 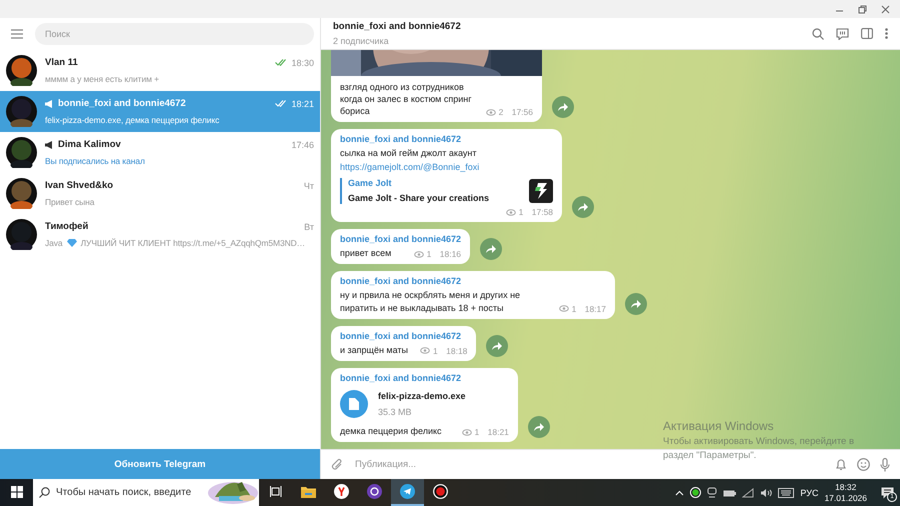 I want to click on message-preview: Вы подписались на канал, so click(x=95, y=161).